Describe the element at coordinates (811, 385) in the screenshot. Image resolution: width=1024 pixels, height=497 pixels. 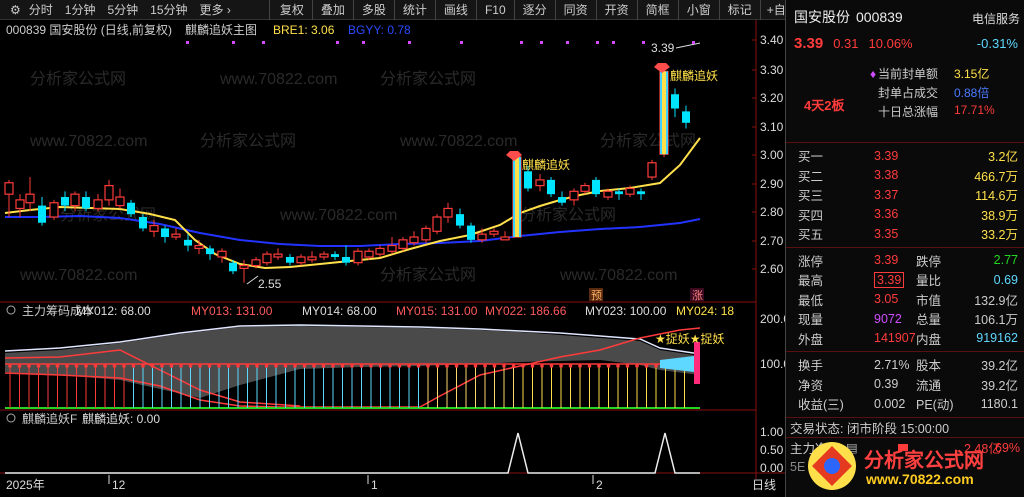
I see `stat-label: 净资` at that location.